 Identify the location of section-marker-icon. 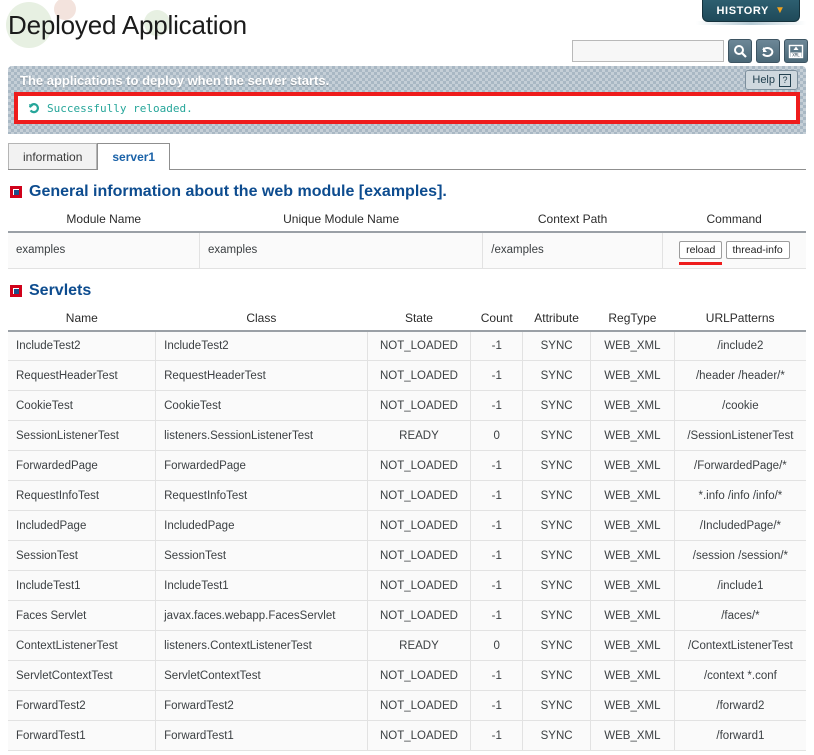
(16, 192).